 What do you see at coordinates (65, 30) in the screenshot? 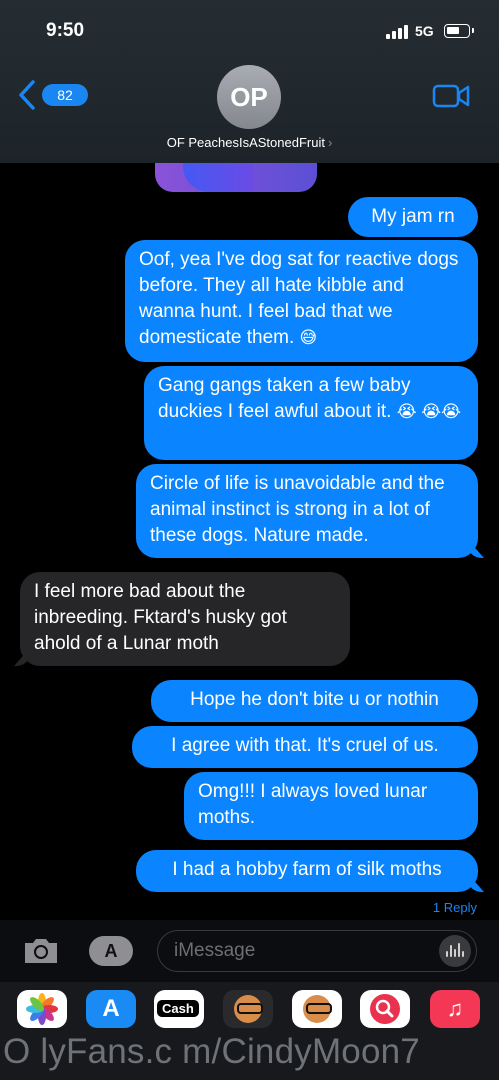
I see `status-time: 9:50` at bounding box center [65, 30].